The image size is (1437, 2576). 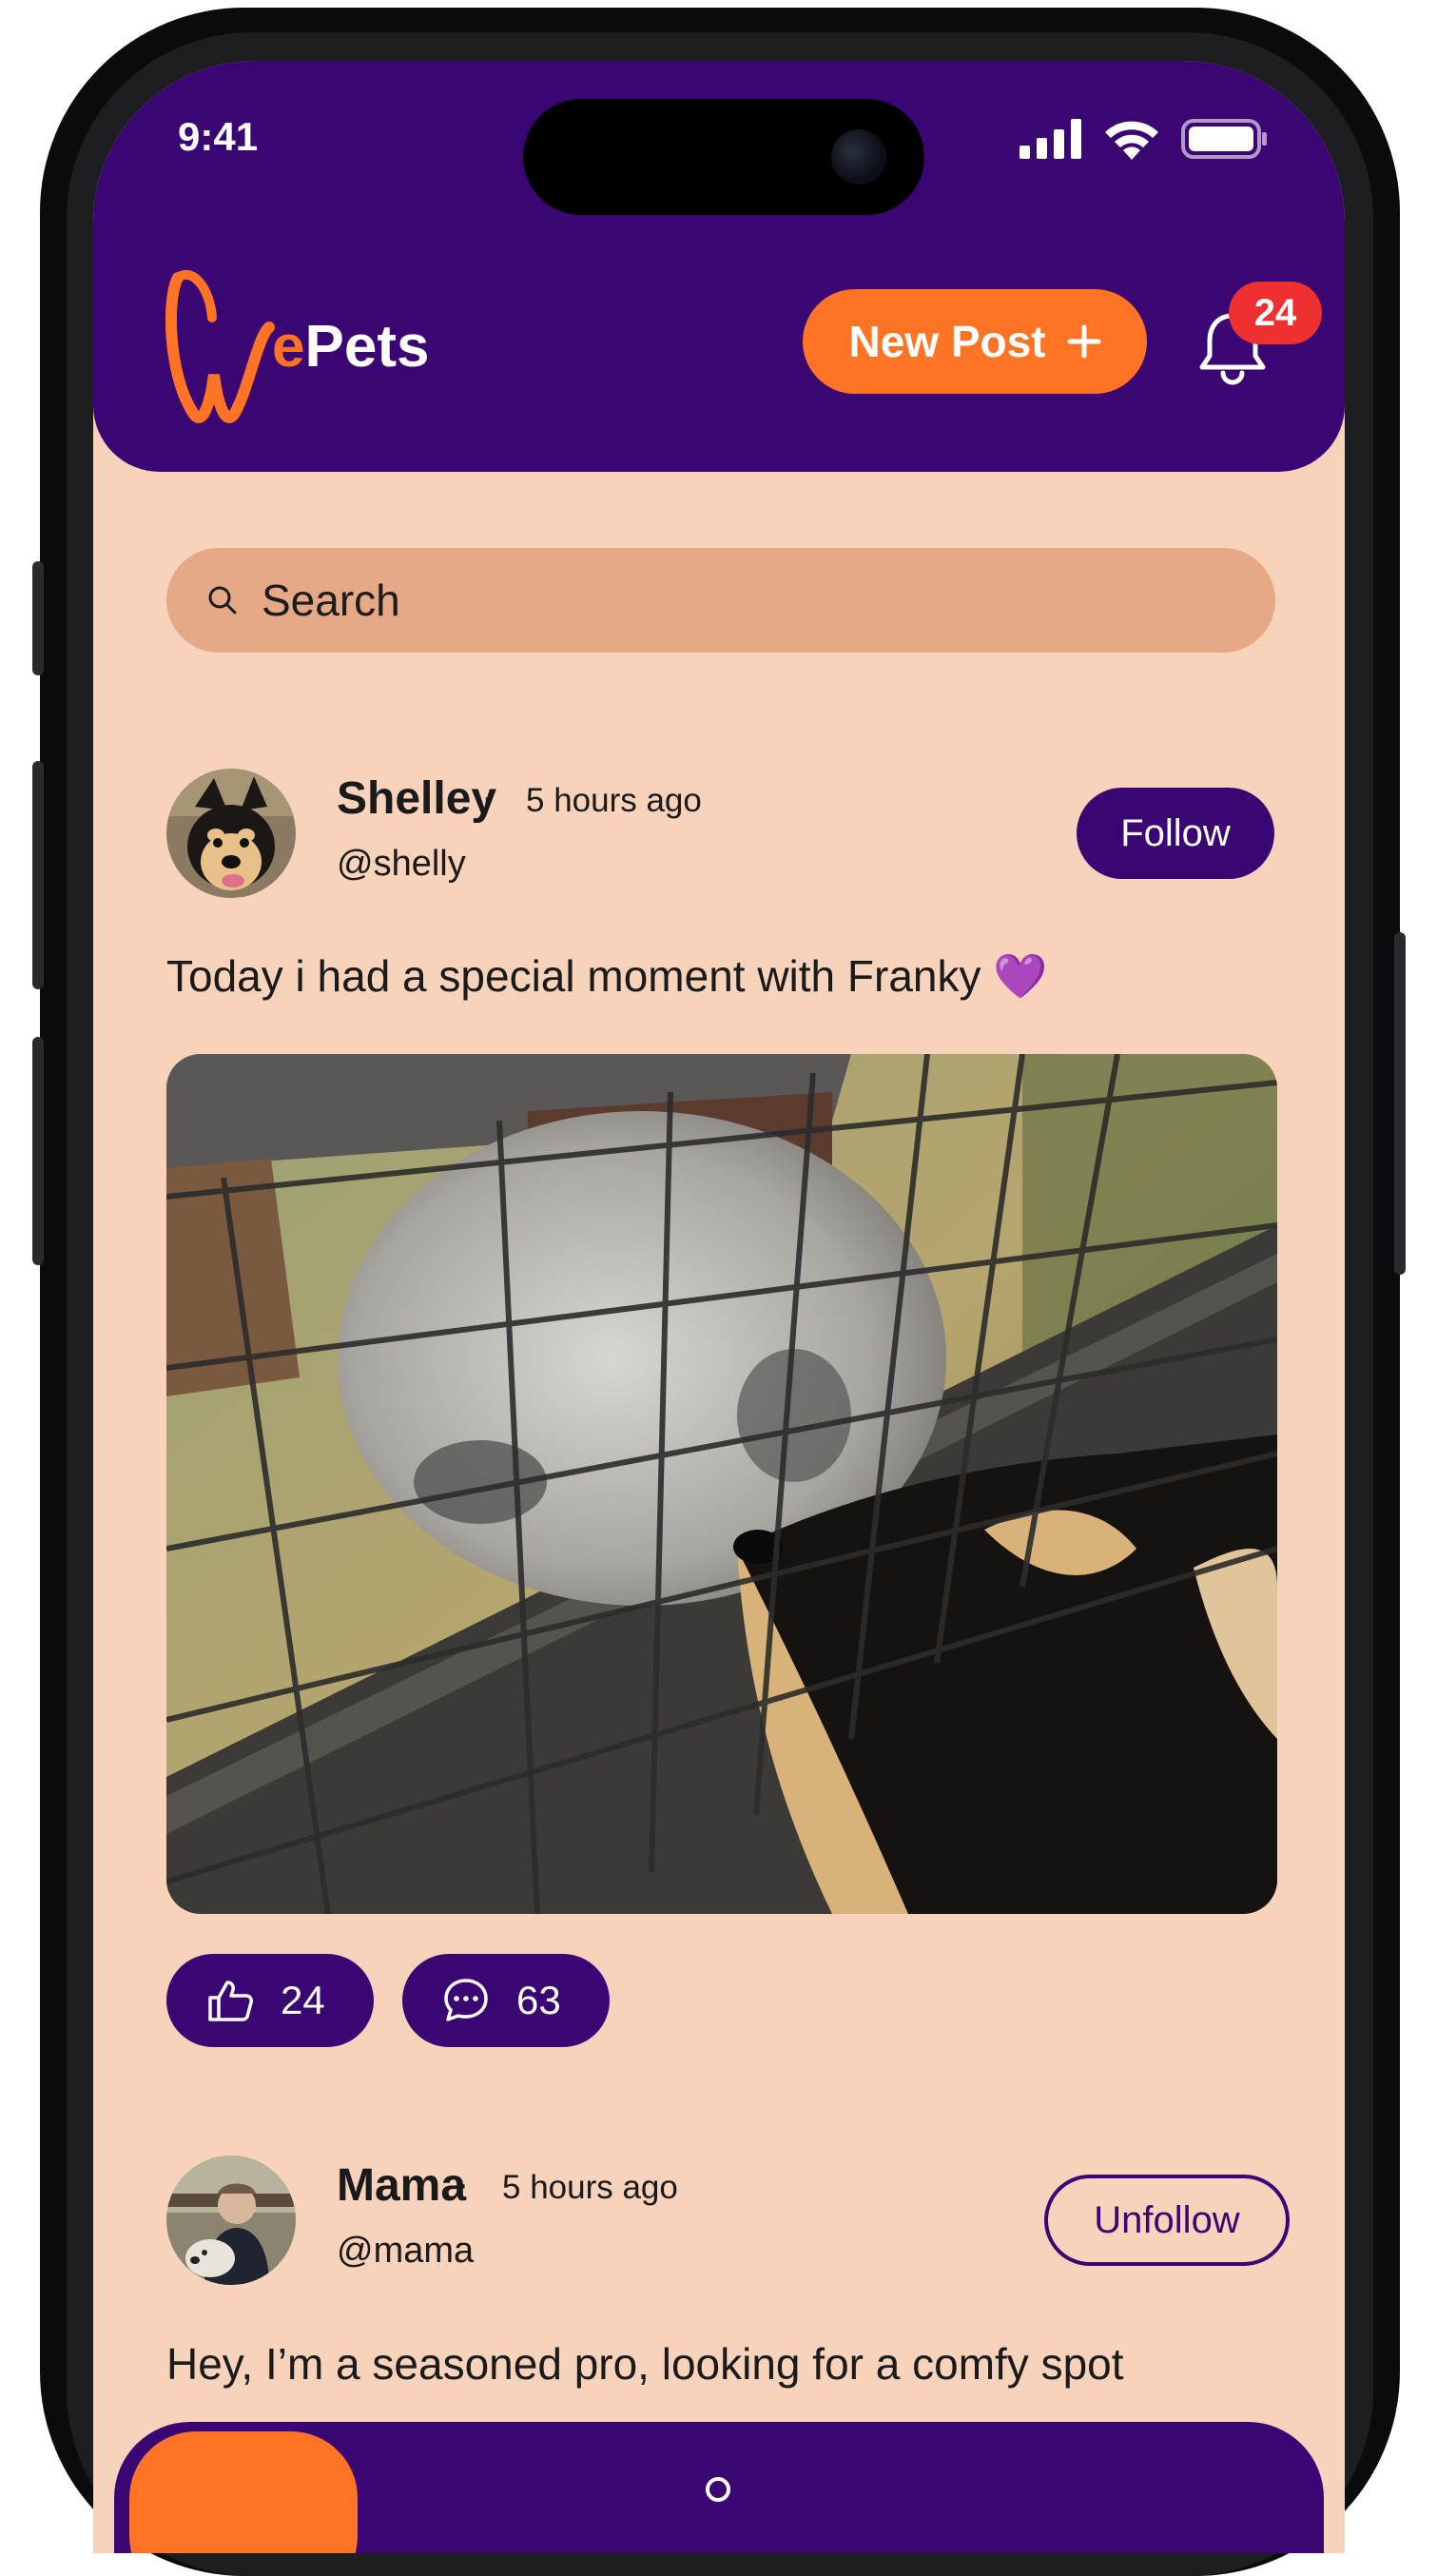 What do you see at coordinates (401, 2186) in the screenshot?
I see `post-author-name: Mama` at bounding box center [401, 2186].